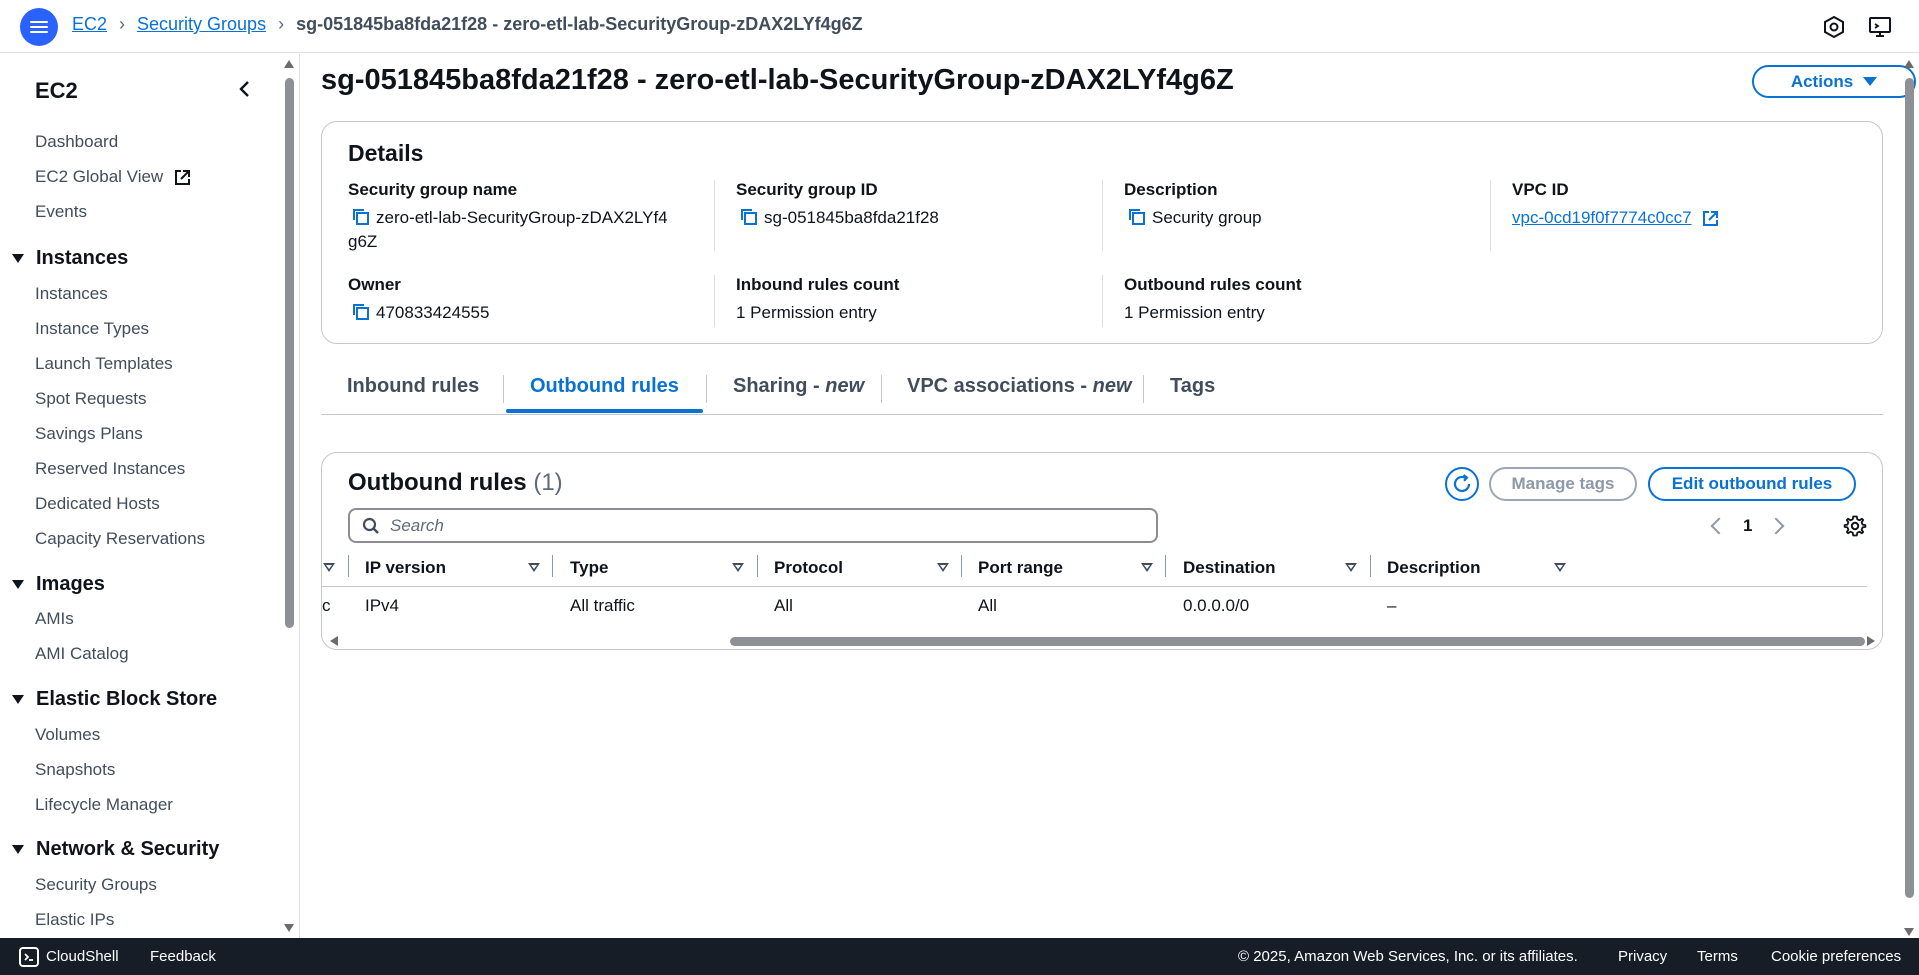 This screenshot has width=1919, height=975. Describe the element at coordinates (1602, 217) in the screenshot. I see `vpc-id-link: vpc-0cd19f0f7774c0cc7` at that location.